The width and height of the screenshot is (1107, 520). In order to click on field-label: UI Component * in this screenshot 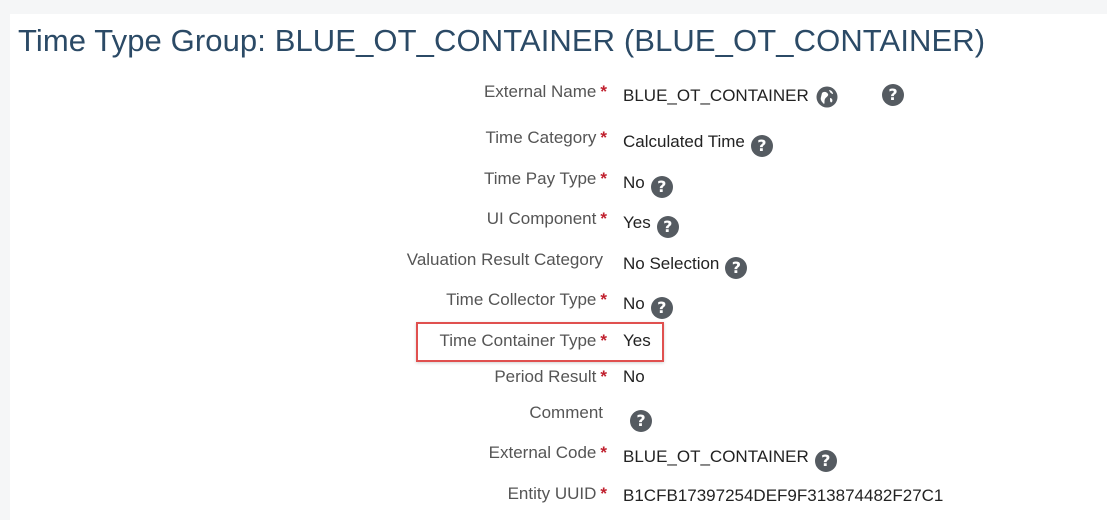, I will do `click(546, 218)`.